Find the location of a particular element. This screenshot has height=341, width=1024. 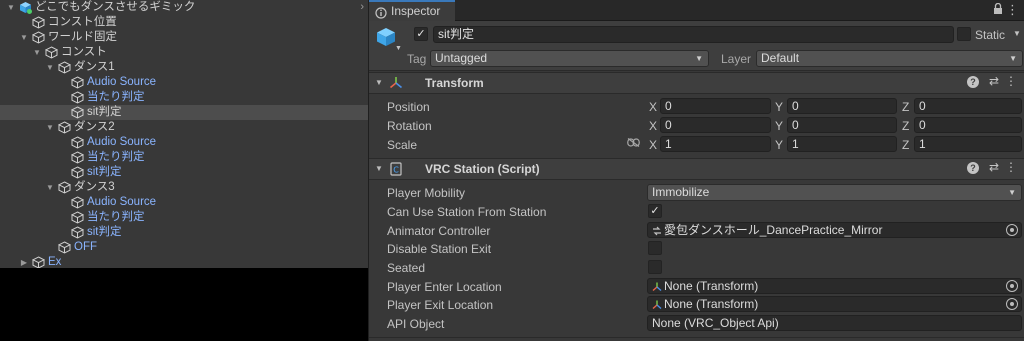

position-y-field: 0 is located at coordinates (842, 106).